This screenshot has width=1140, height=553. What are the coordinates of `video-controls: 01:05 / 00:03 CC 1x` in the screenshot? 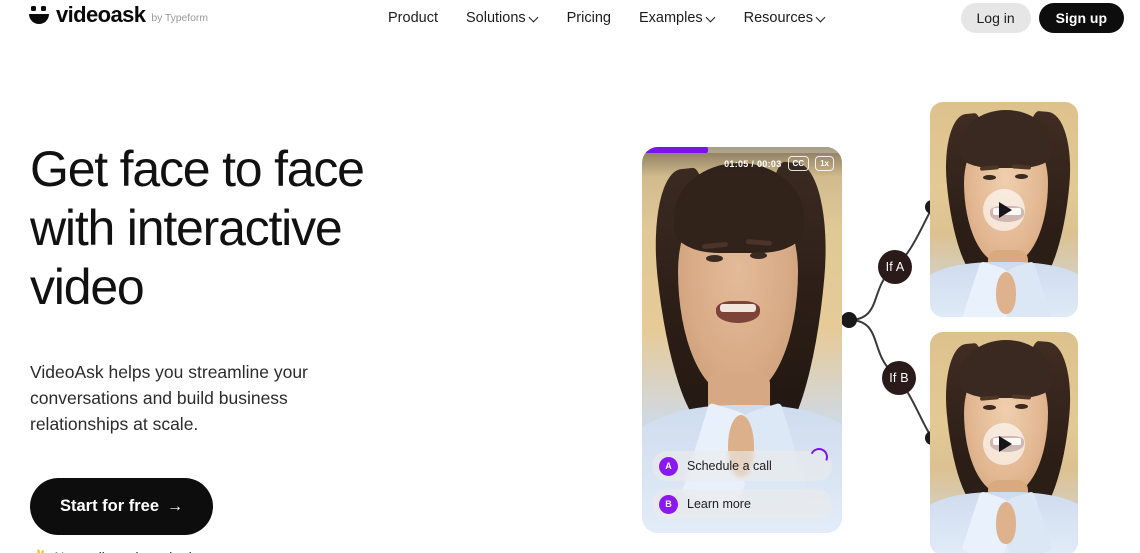 It's located at (779, 163).